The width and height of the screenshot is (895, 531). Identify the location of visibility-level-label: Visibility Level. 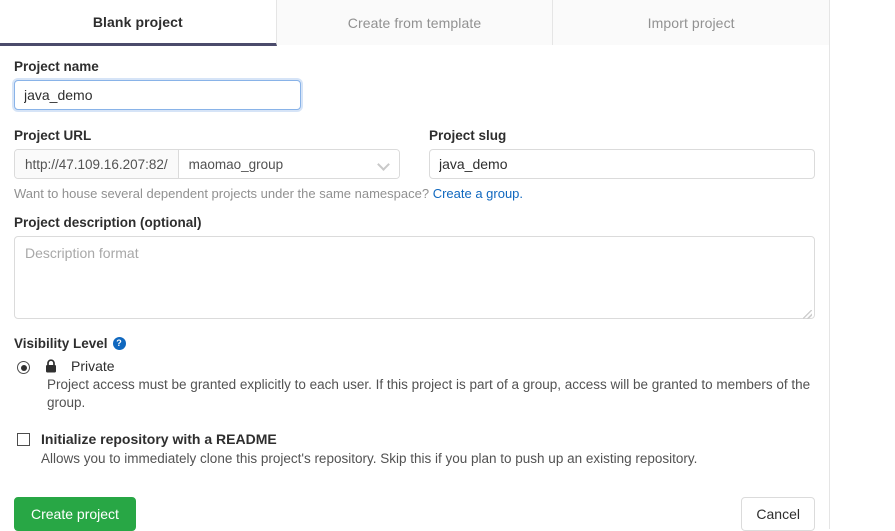
(61, 343).